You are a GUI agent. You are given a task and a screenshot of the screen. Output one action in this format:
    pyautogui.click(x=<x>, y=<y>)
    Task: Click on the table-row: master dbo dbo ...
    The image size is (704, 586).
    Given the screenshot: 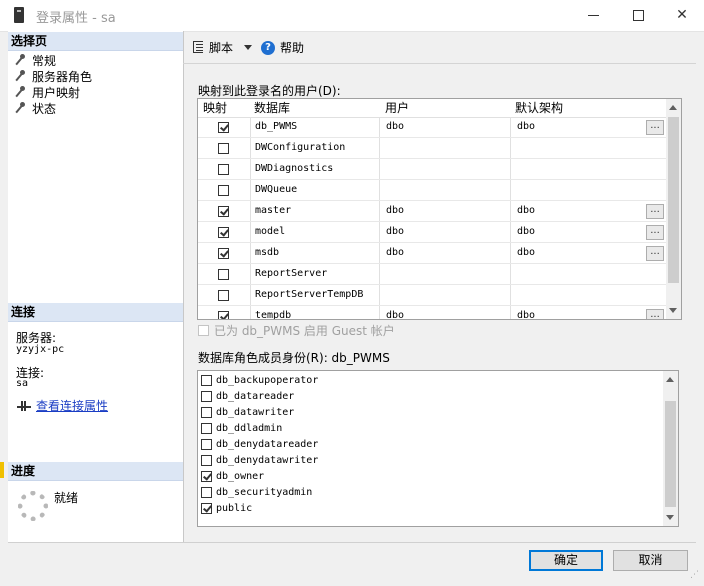 What is the action you would take?
    pyautogui.click(x=432, y=211)
    